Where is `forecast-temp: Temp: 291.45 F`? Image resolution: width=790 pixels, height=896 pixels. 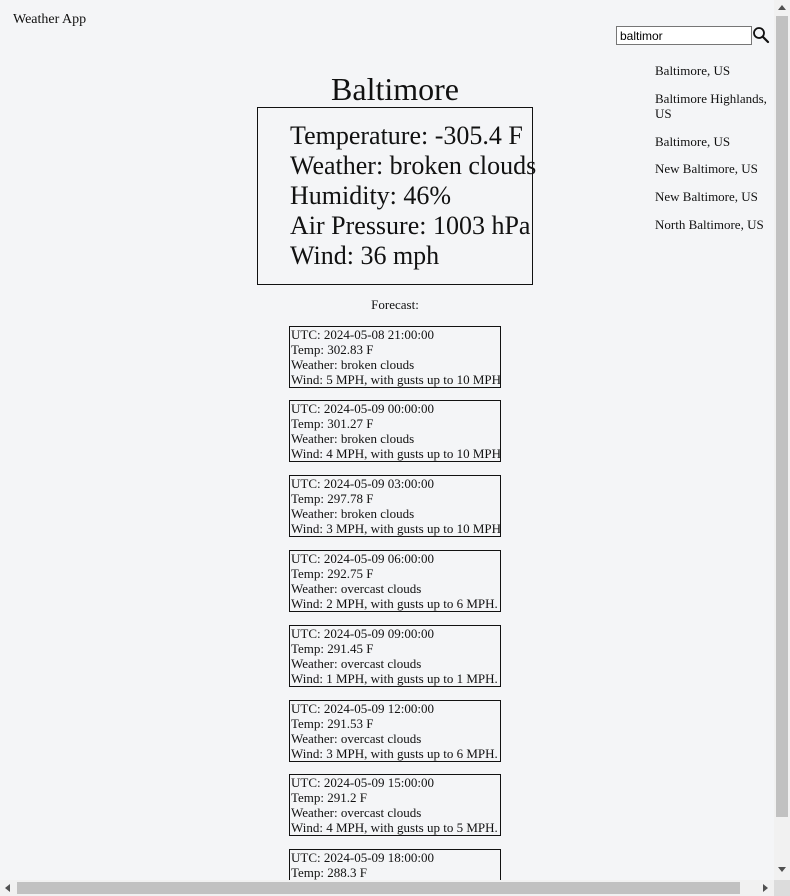 forecast-temp: Temp: 291.45 F is located at coordinates (332, 648).